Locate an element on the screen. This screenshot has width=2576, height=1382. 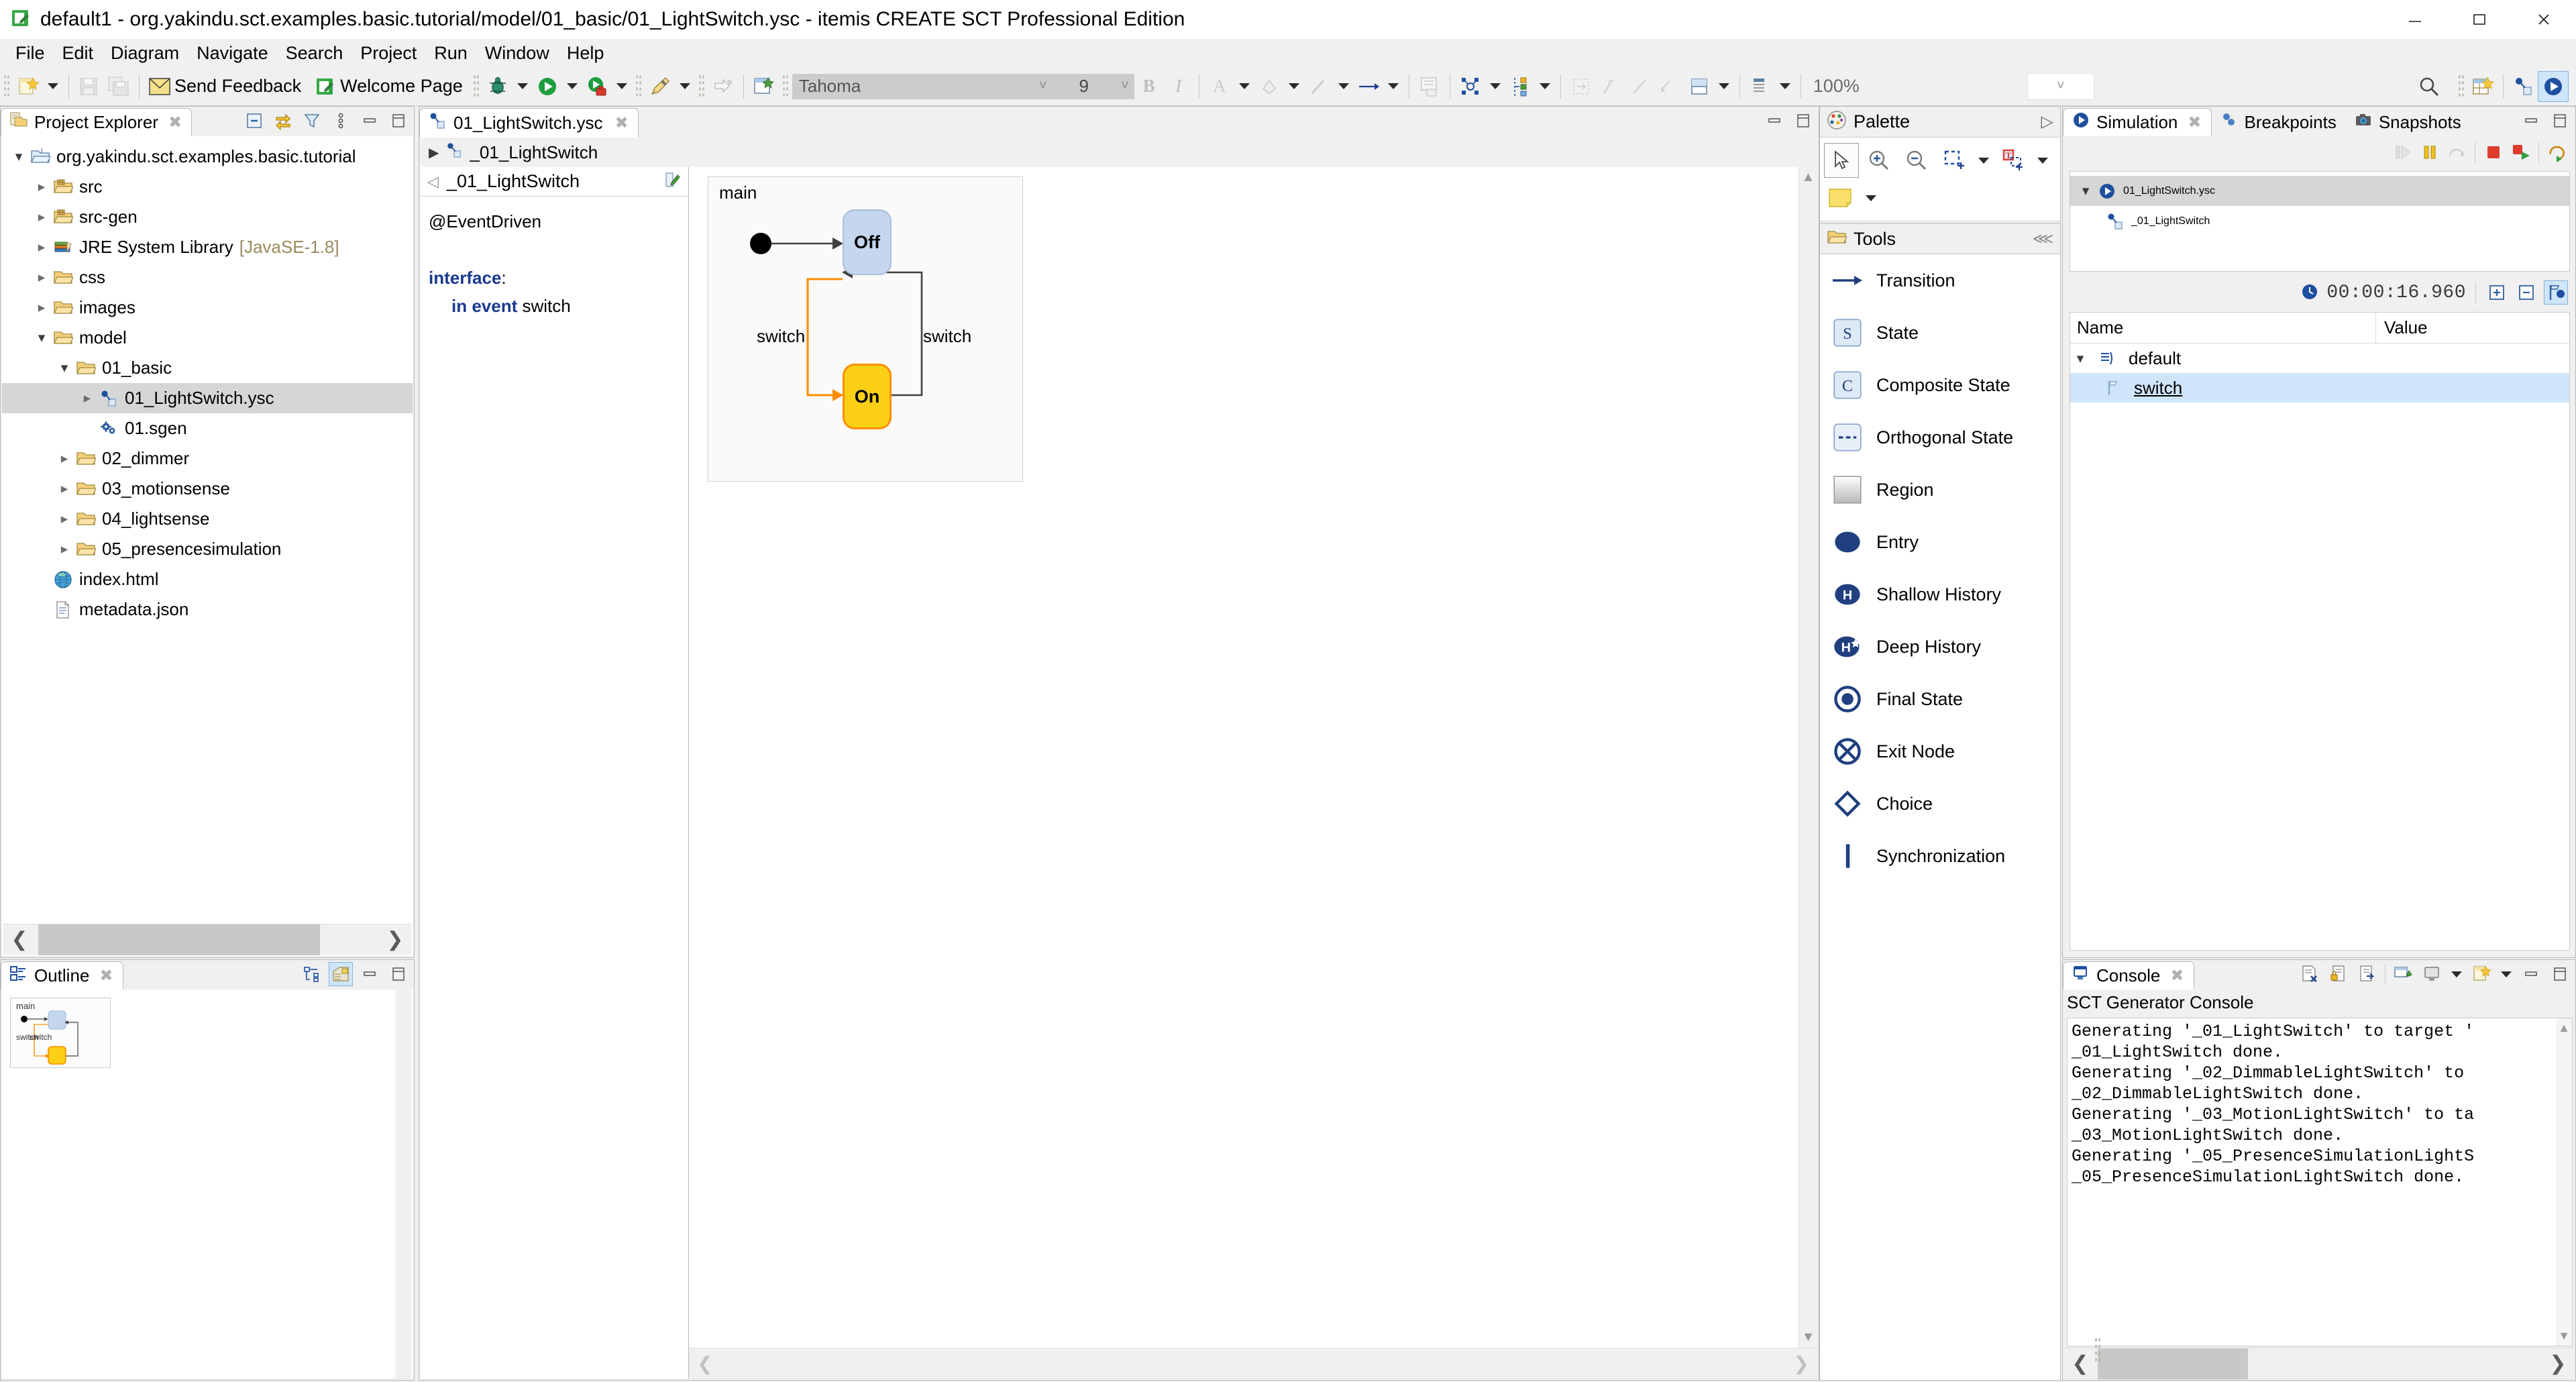
simulation-perspective-icon is located at coordinates (2553, 86).